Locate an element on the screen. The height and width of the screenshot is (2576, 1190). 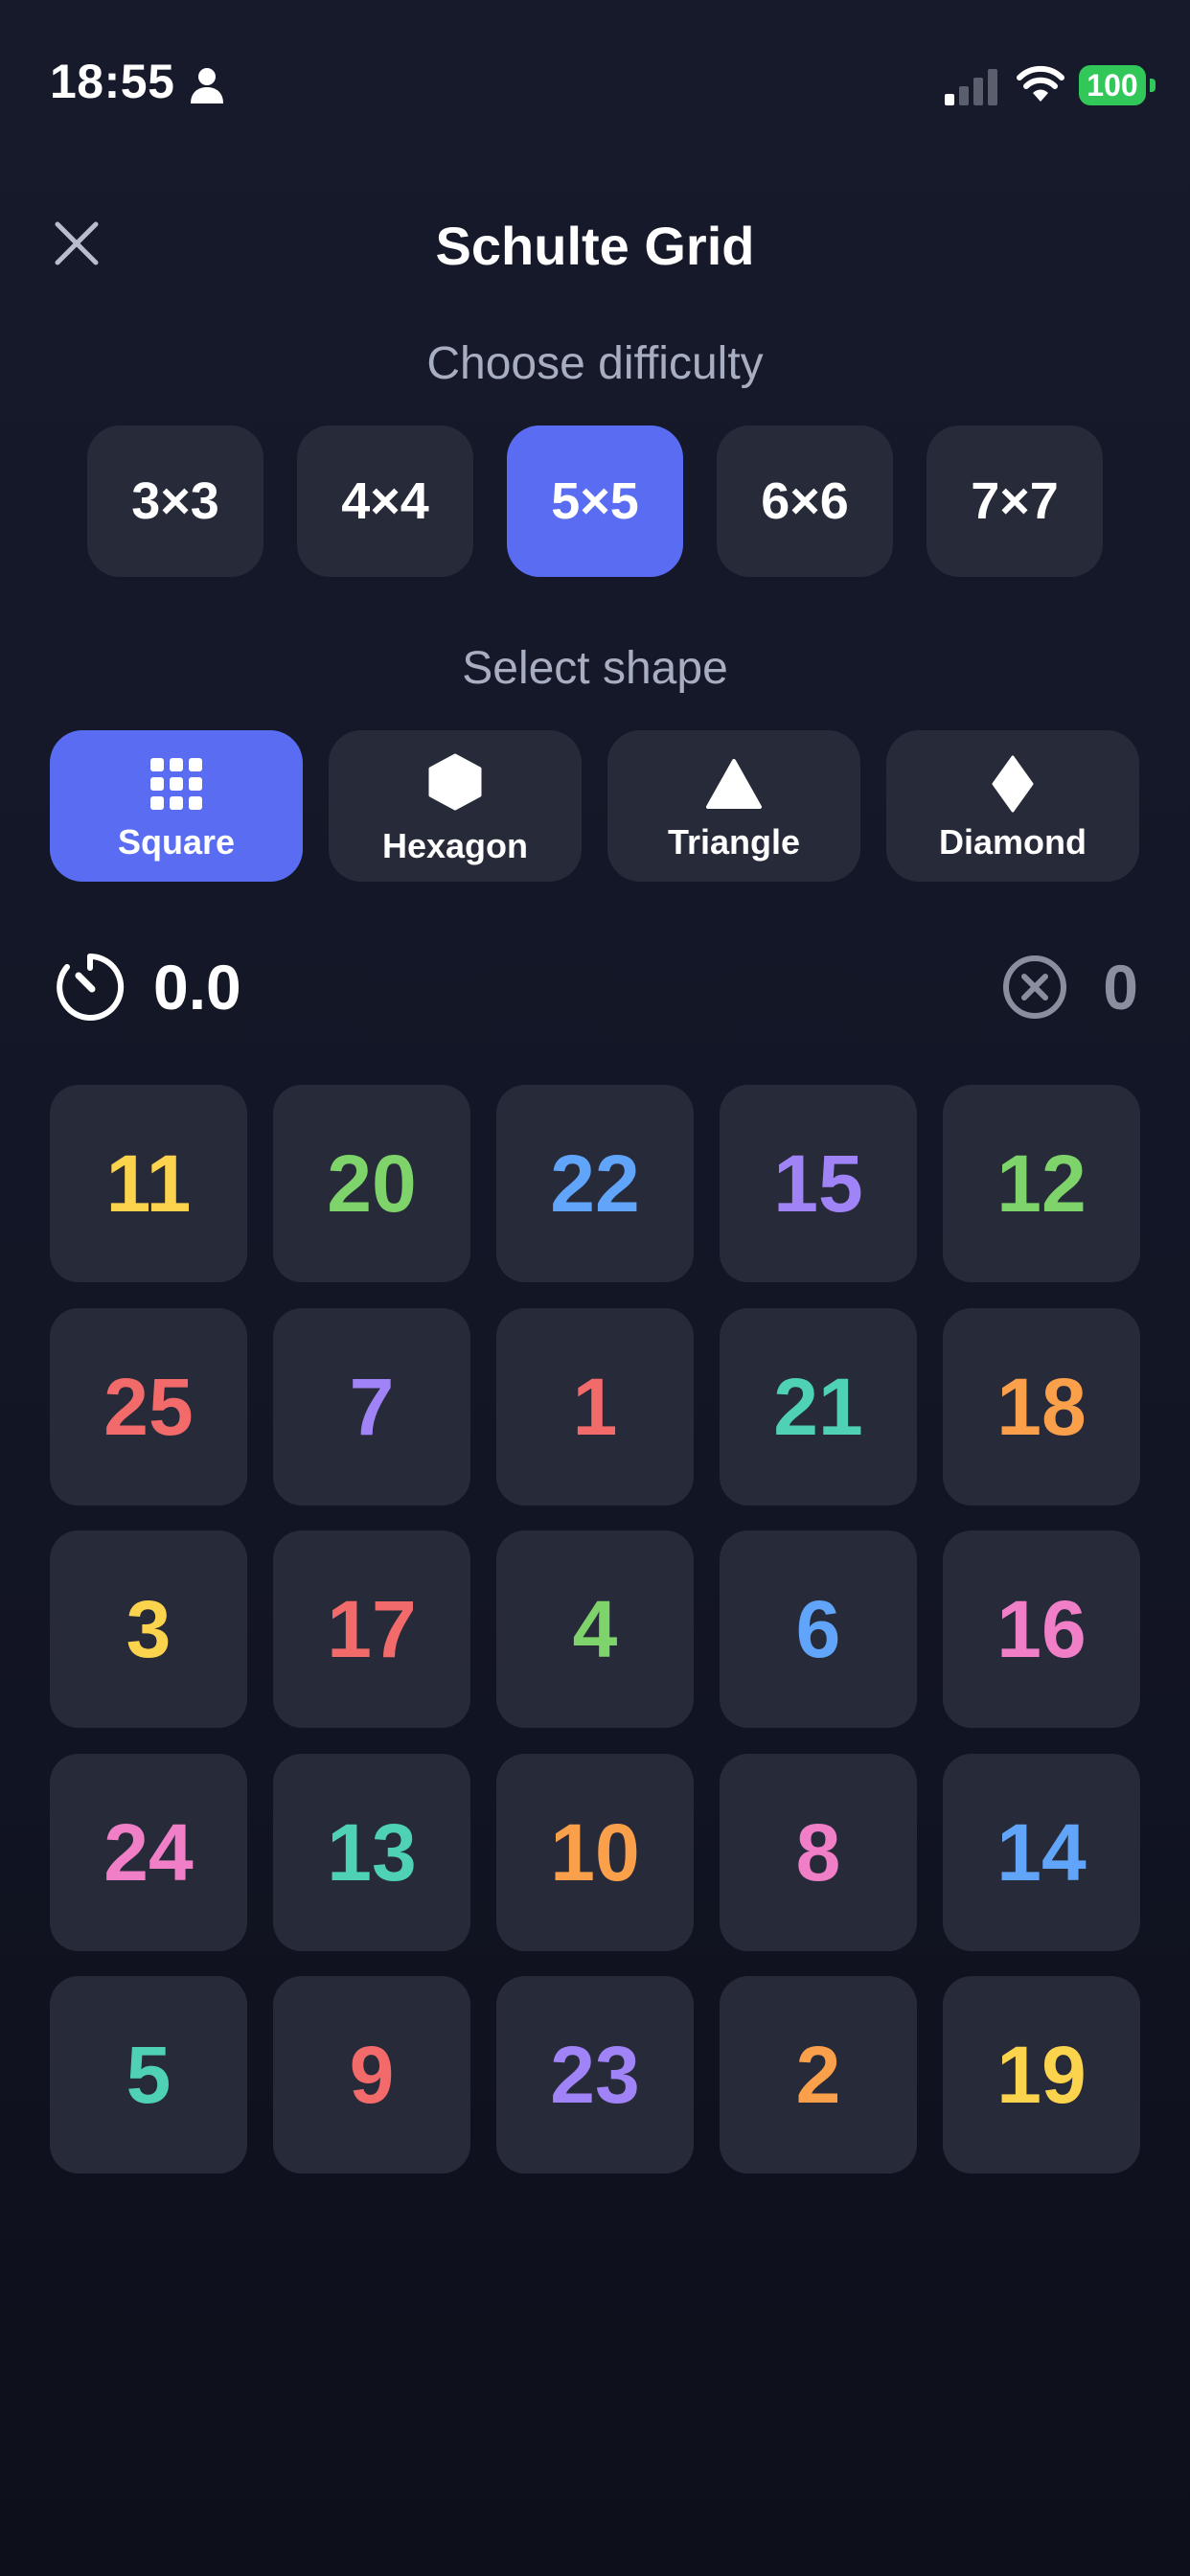
hexagon-icon is located at coordinates (455, 782).